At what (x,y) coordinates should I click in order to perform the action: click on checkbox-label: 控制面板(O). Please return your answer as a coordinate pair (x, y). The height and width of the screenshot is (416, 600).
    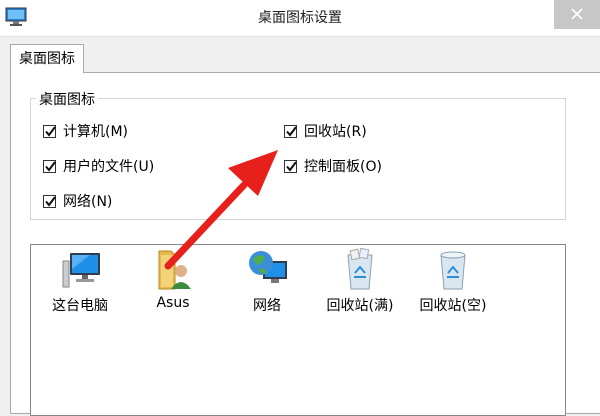
    Looking at the image, I should click on (343, 167).